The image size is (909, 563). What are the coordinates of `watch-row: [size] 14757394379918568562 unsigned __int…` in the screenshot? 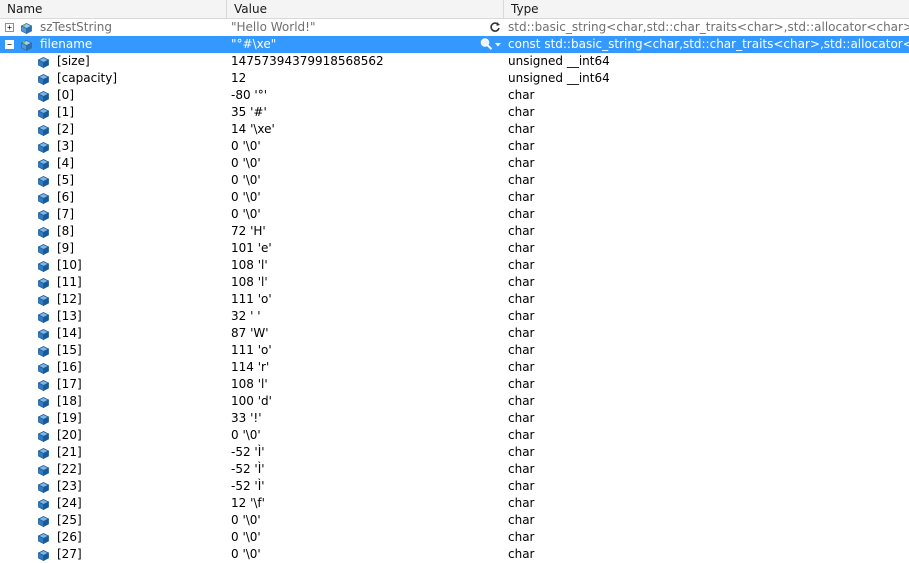 It's located at (454, 61).